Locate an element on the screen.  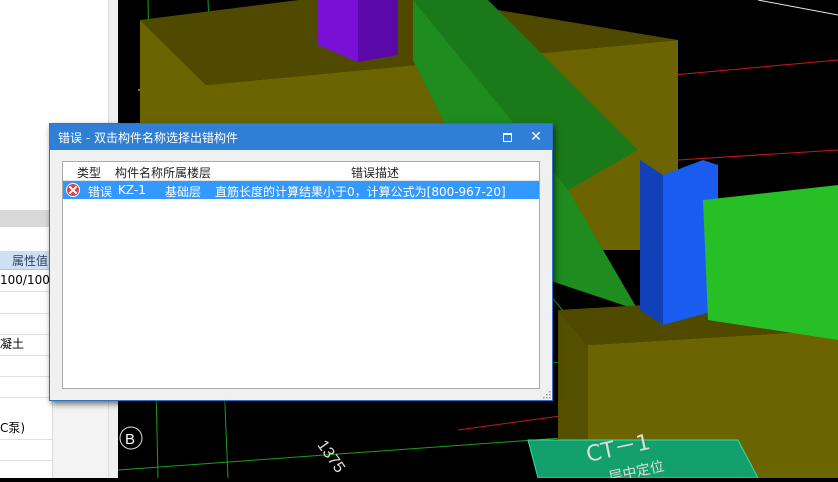
maximize-icon is located at coordinates (507, 137).